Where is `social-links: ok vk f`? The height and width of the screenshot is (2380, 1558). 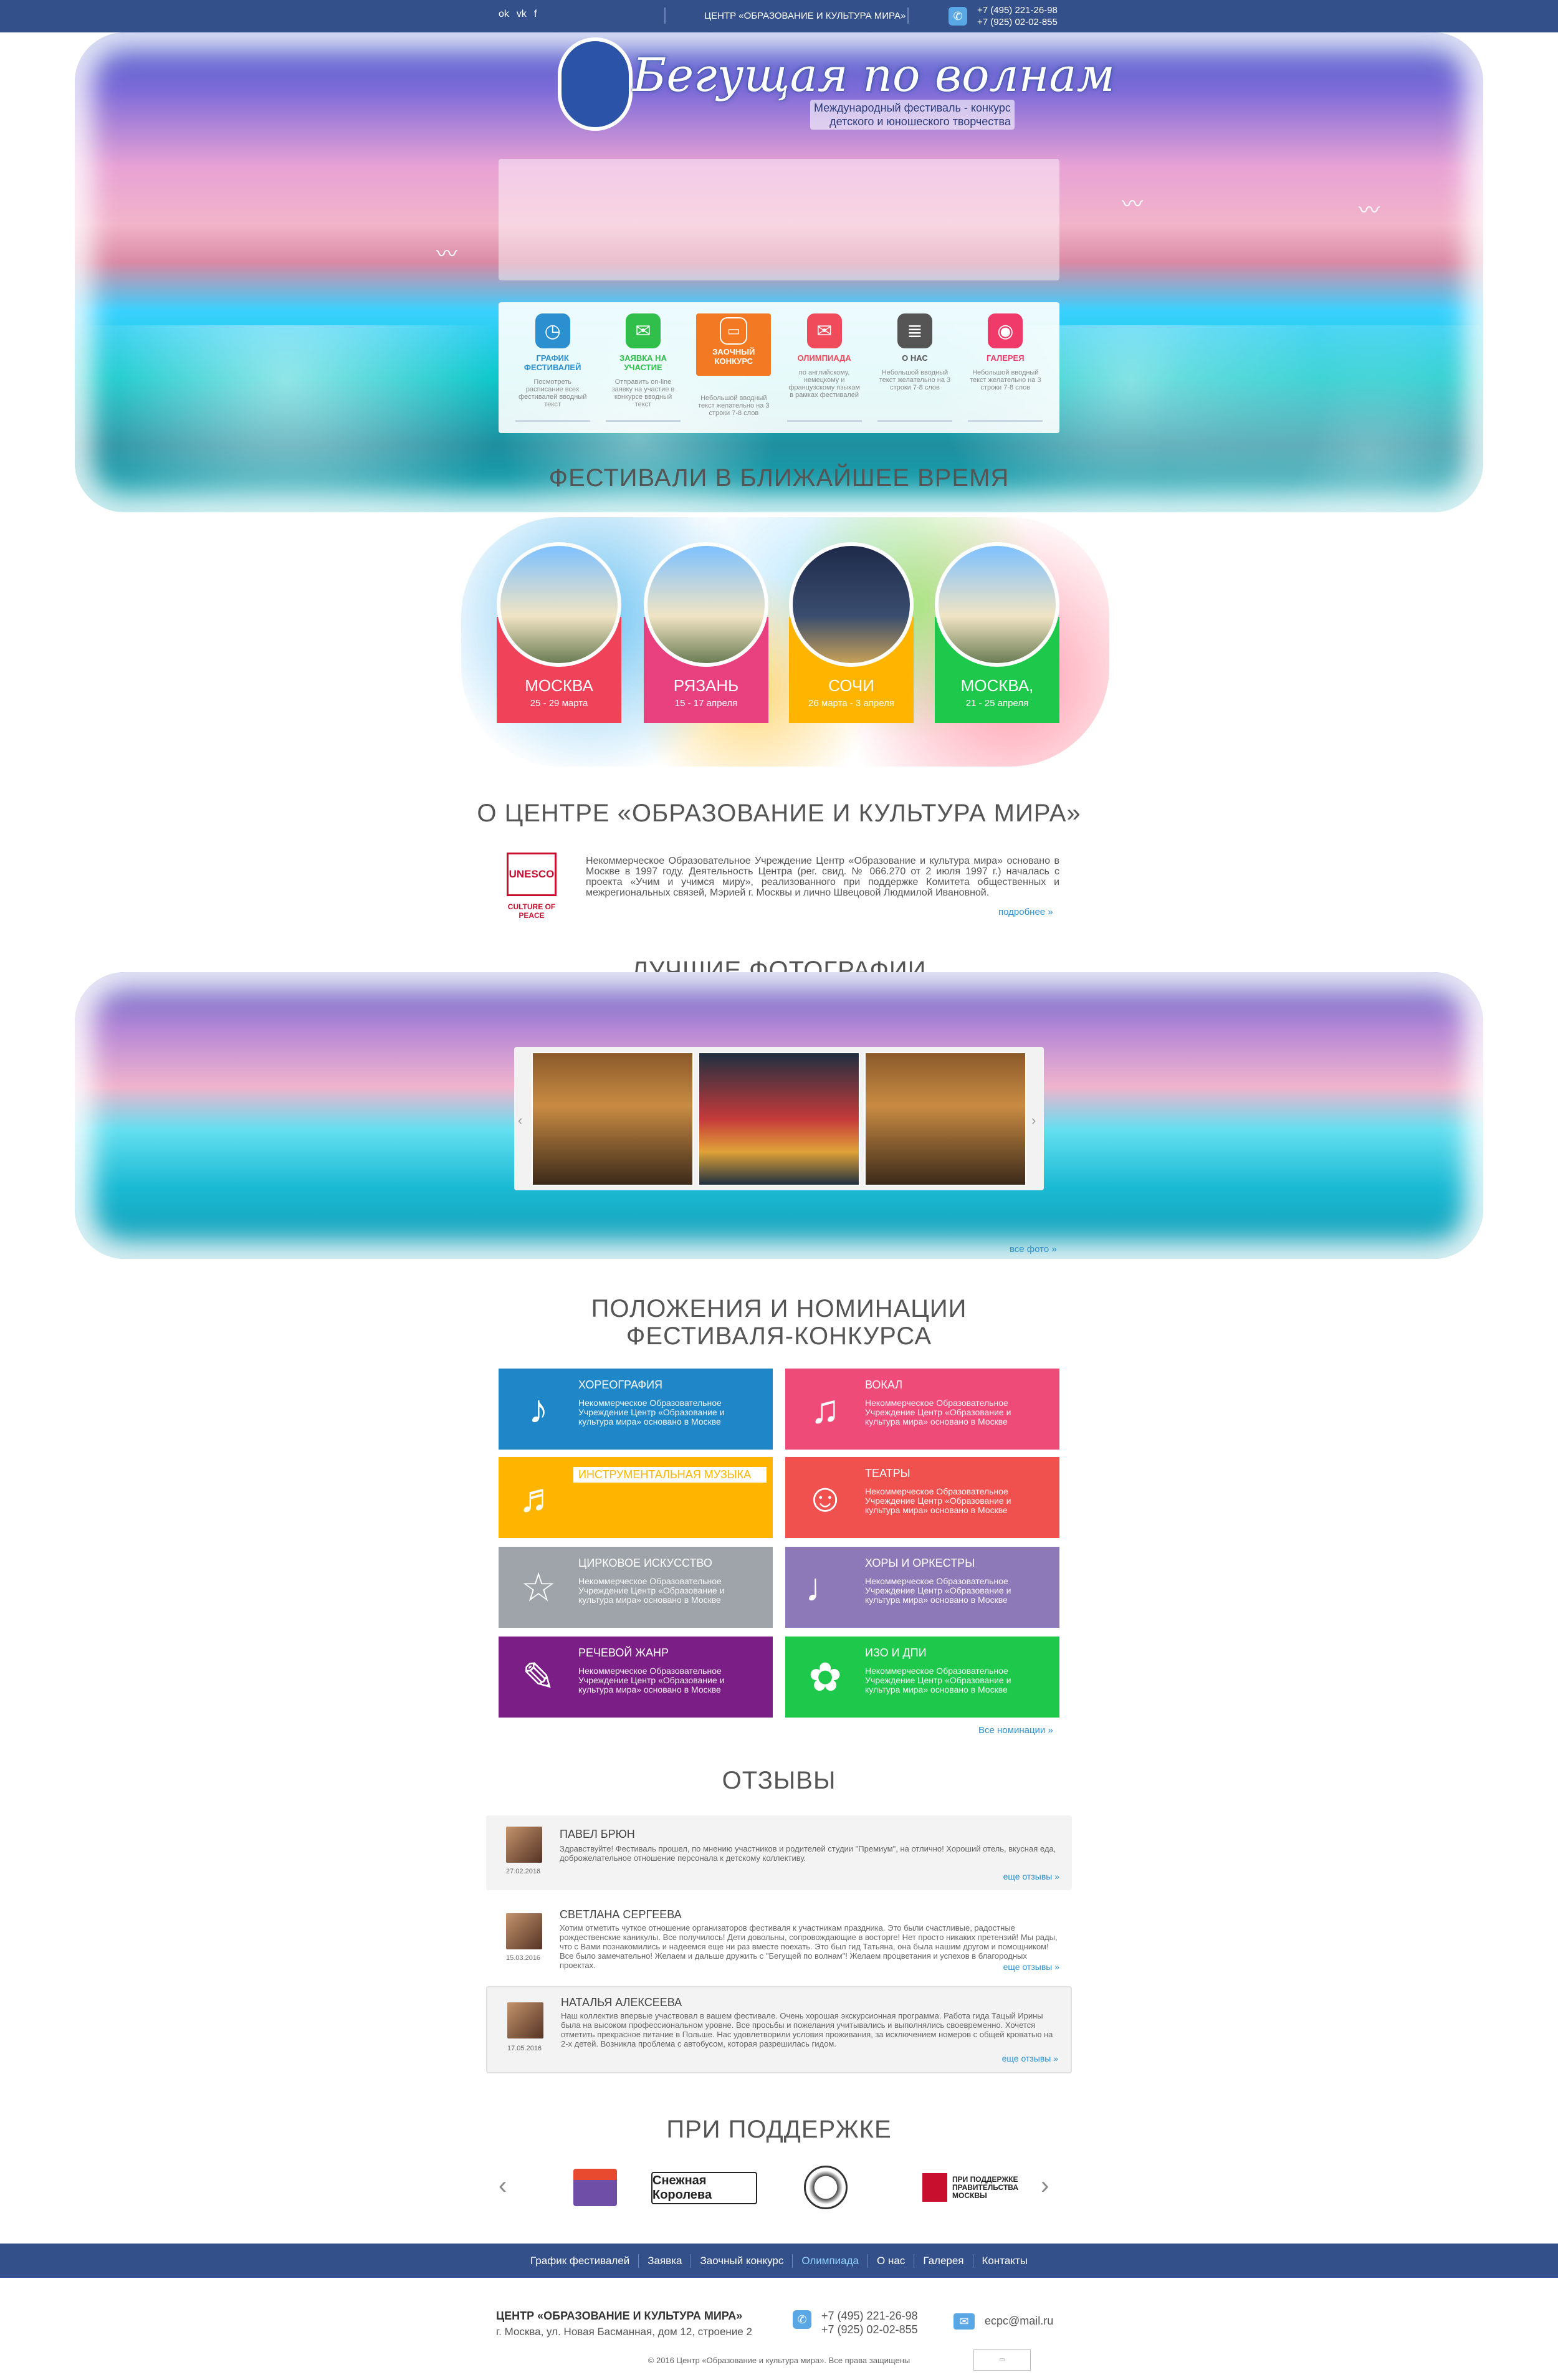 social-links: ok vk f is located at coordinates (518, 14).